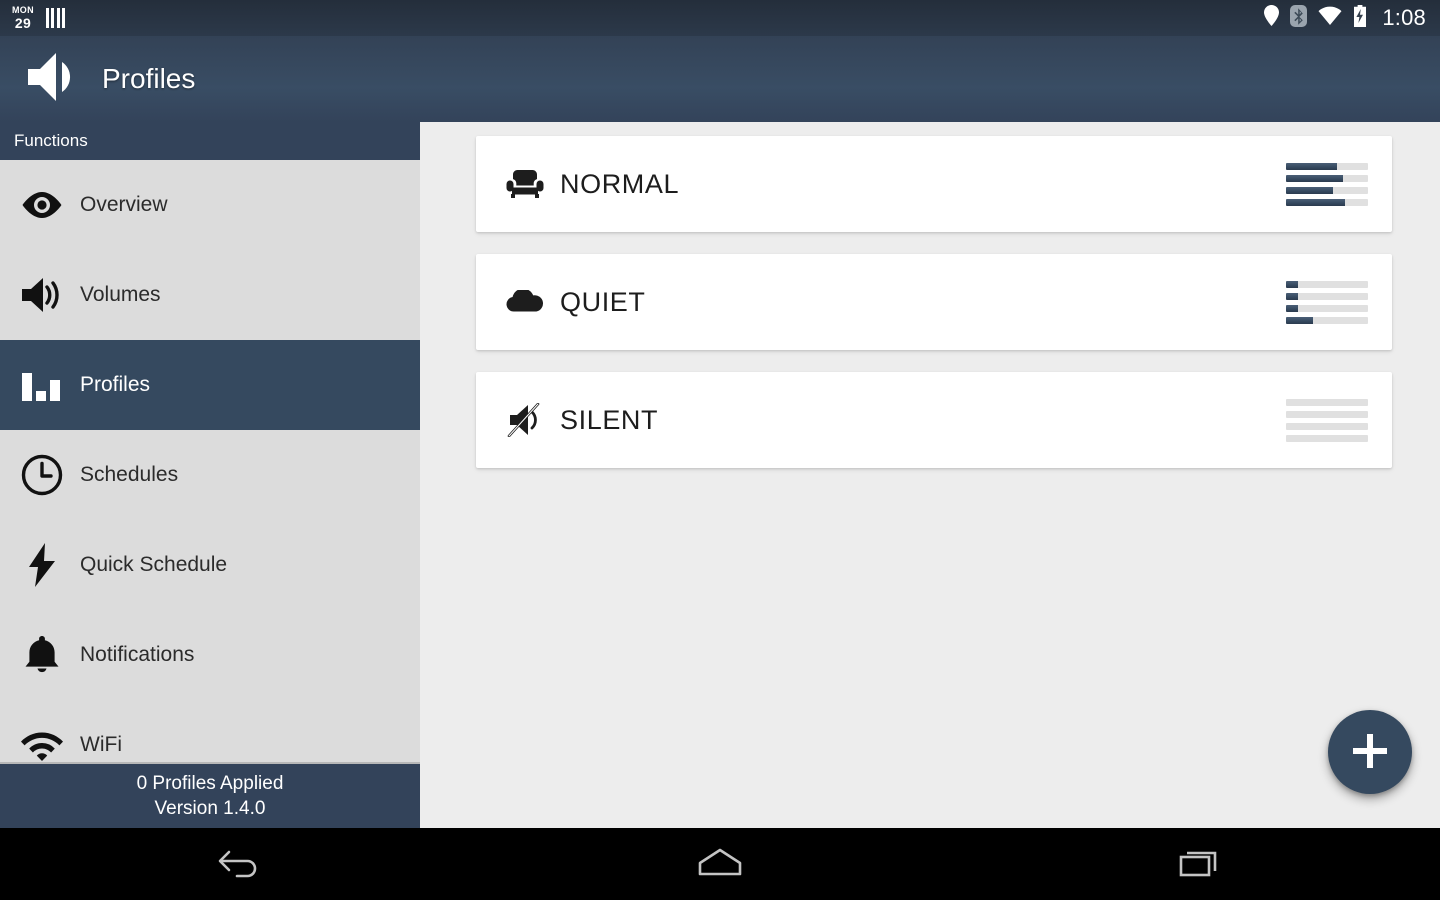 The width and height of the screenshot is (1440, 900). What do you see at coordinates (42, 475) in the screenshot?
I see `clock-icon` at bounding box center [42, 475].